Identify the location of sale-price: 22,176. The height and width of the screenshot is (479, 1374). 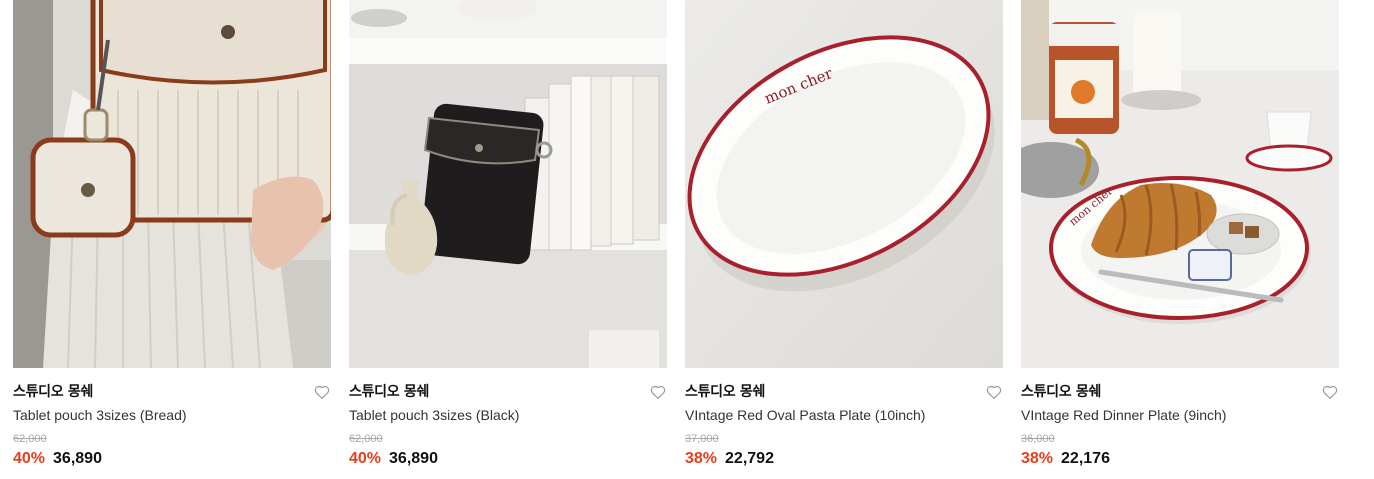
(1085, 458).